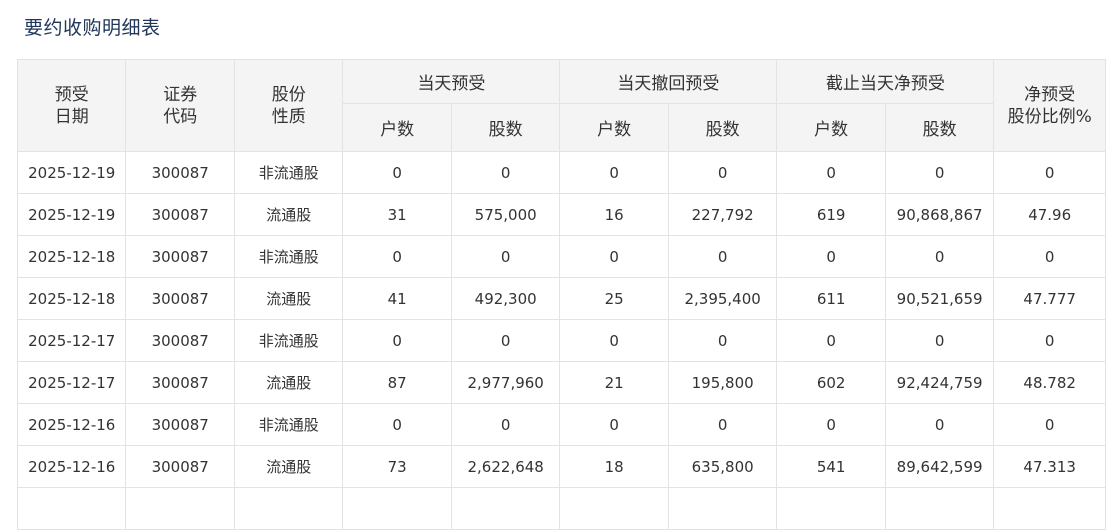  What do you see at coordinates (1049, 214) in the screenshot?
I see `cell-ratio: 47.96` at bounding box center [1049, 214].